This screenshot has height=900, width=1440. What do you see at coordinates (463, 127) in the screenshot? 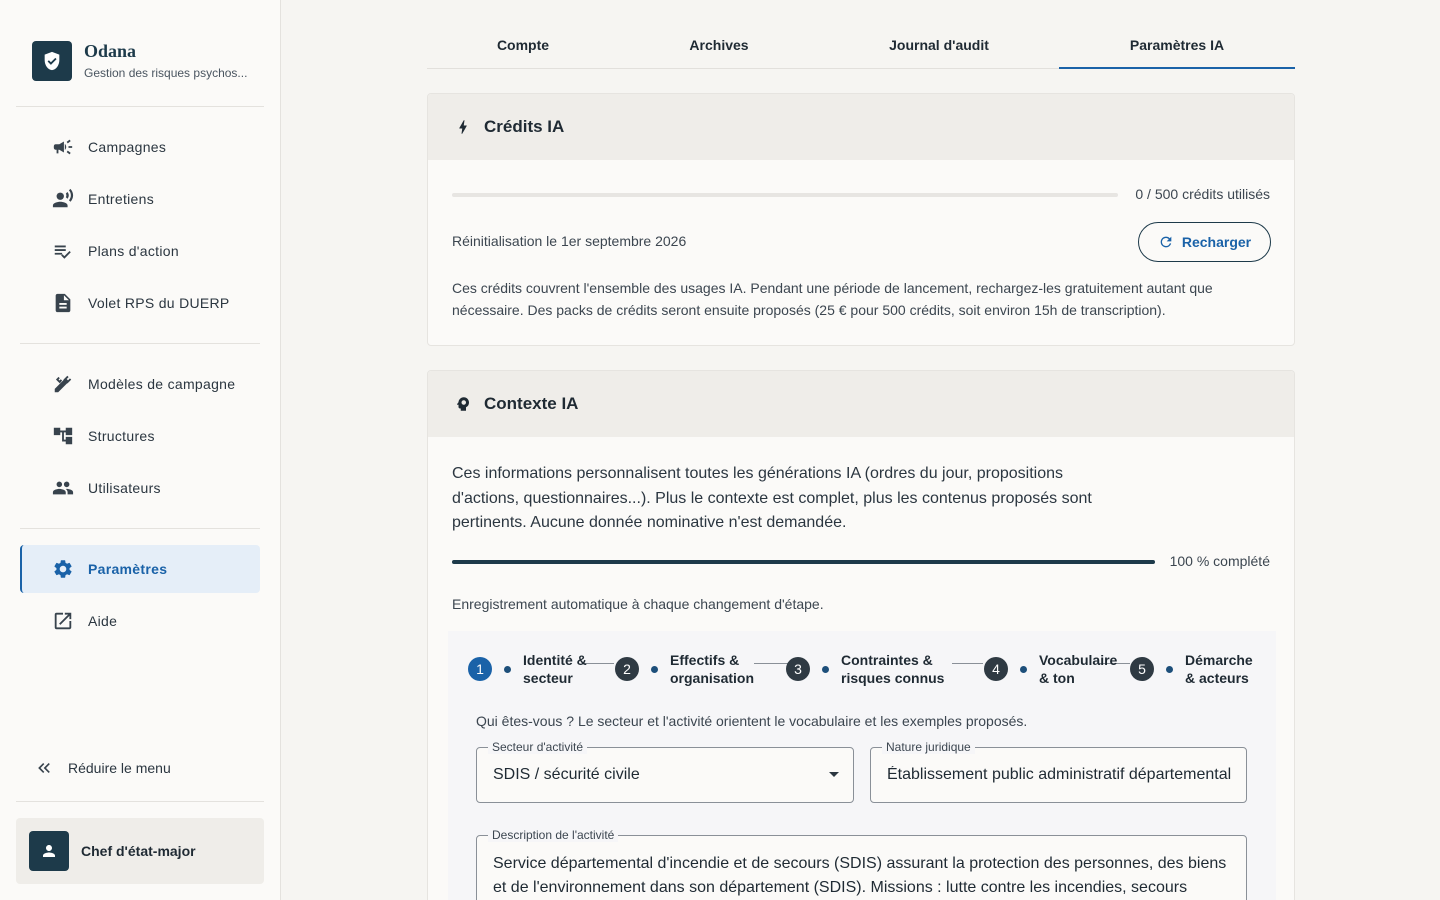
I see `bolt-icon` at bounding box center [463, 127].